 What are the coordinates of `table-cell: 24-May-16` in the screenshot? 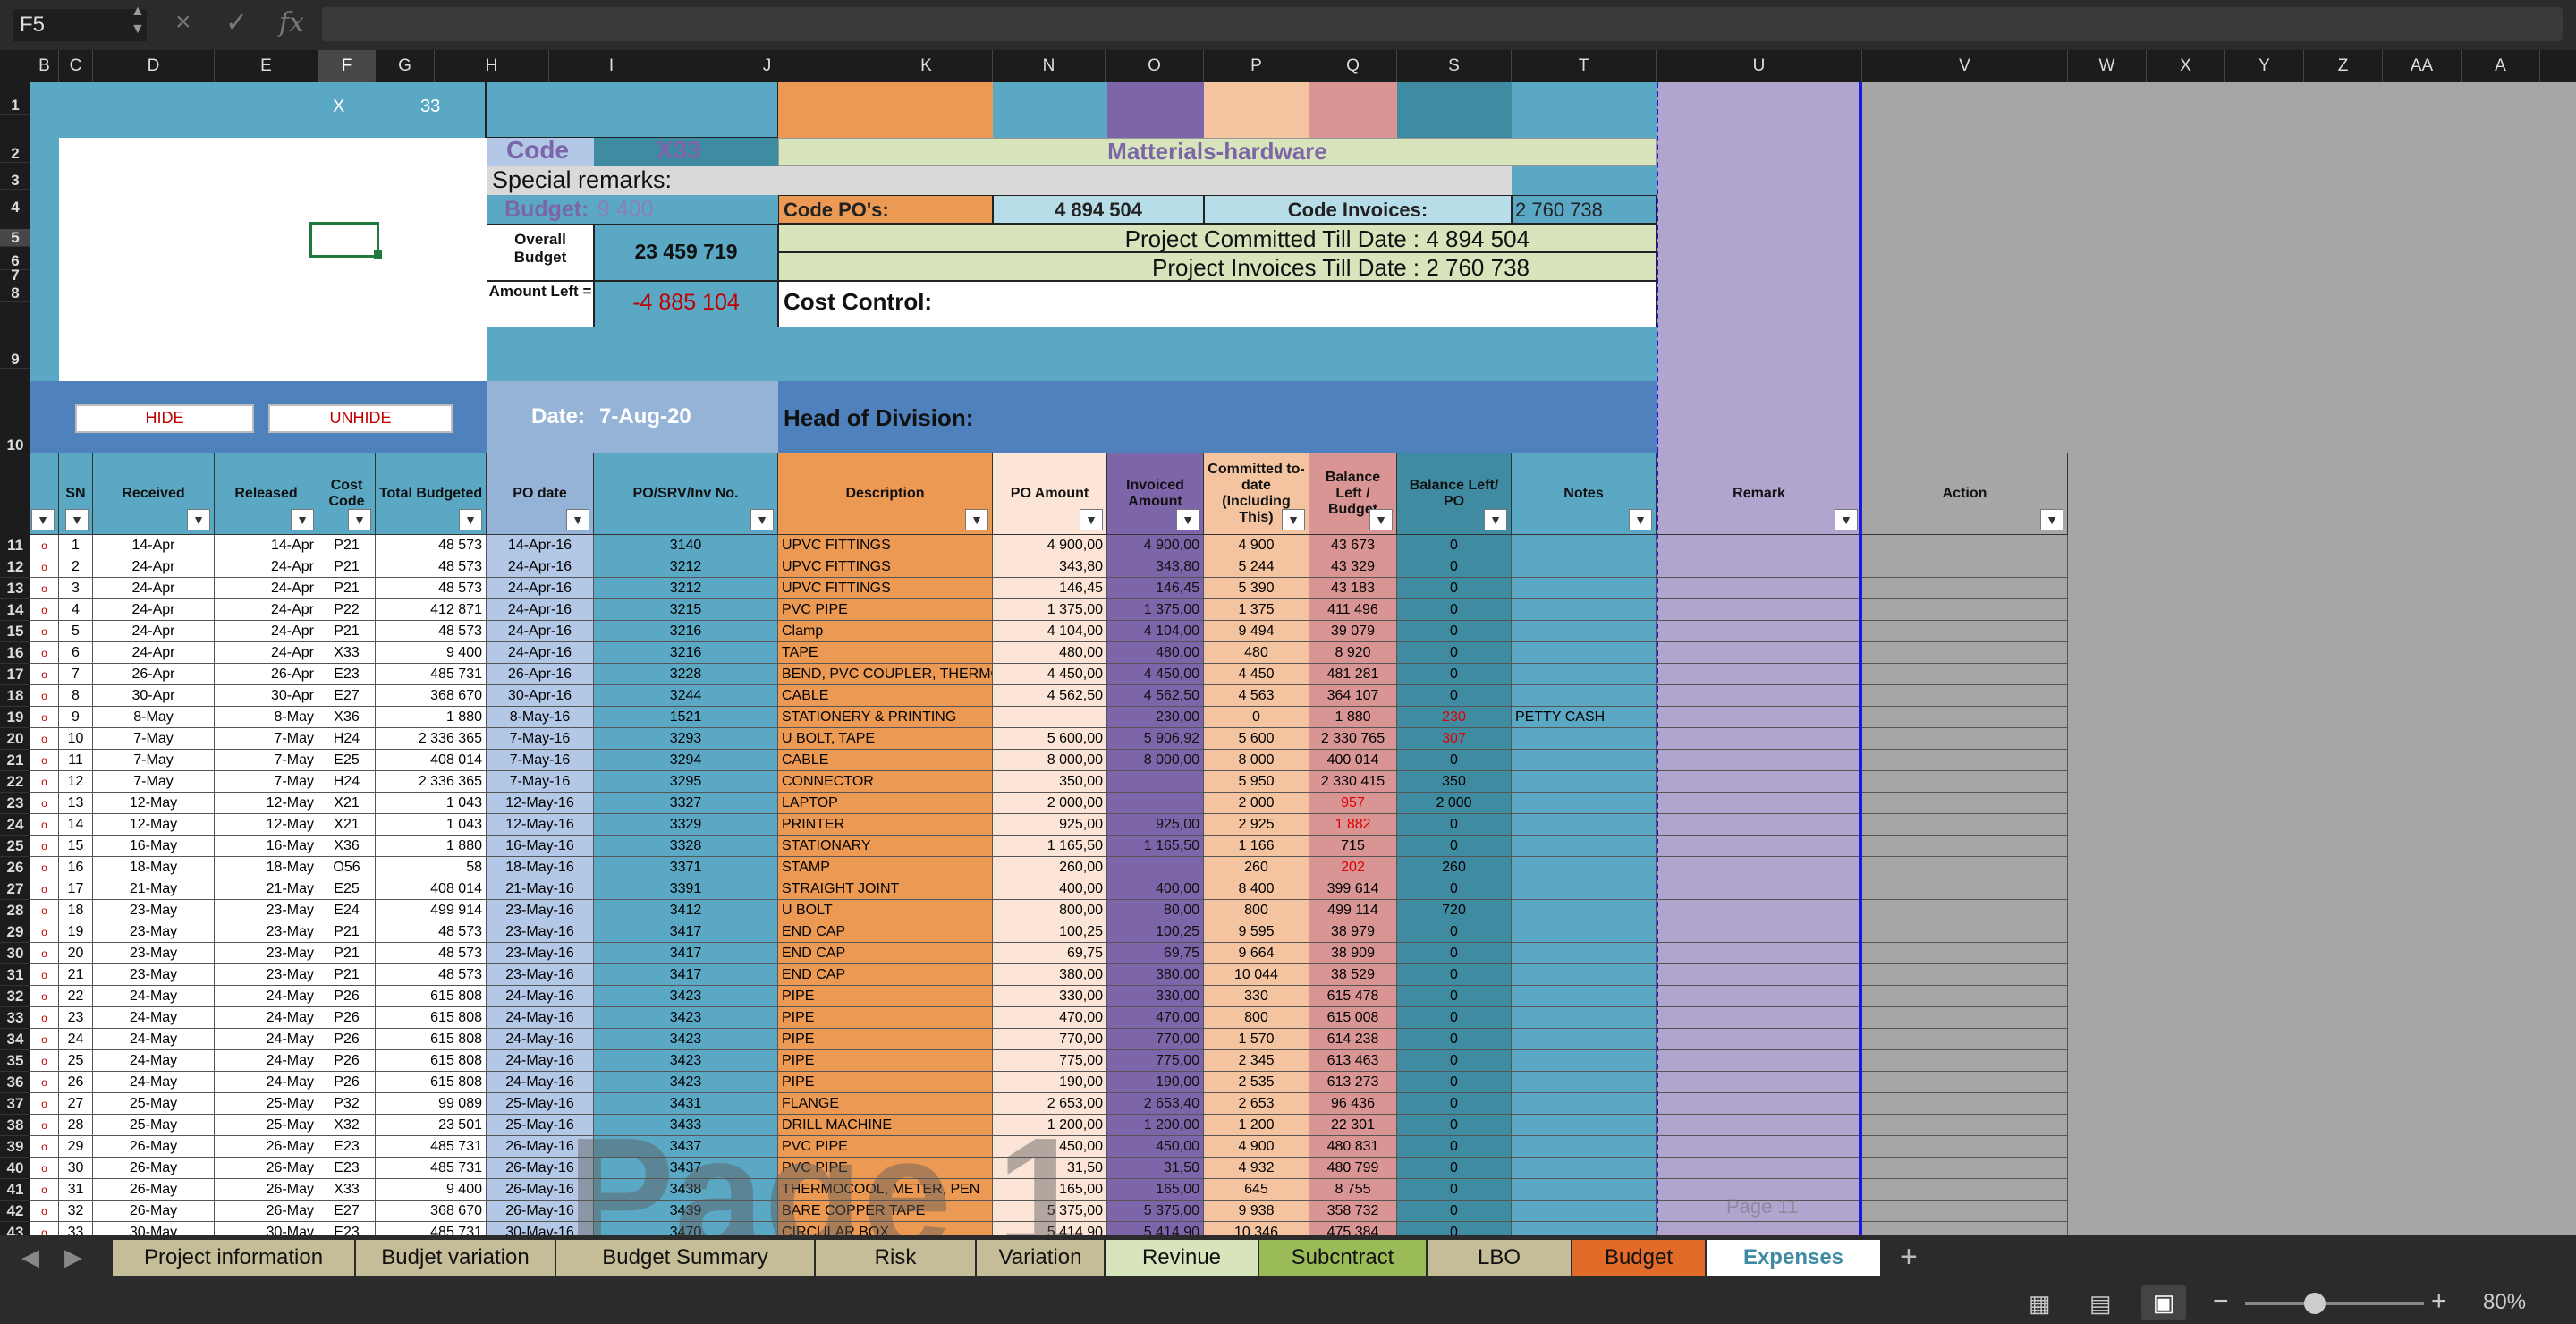 It's located at (540, 1039).